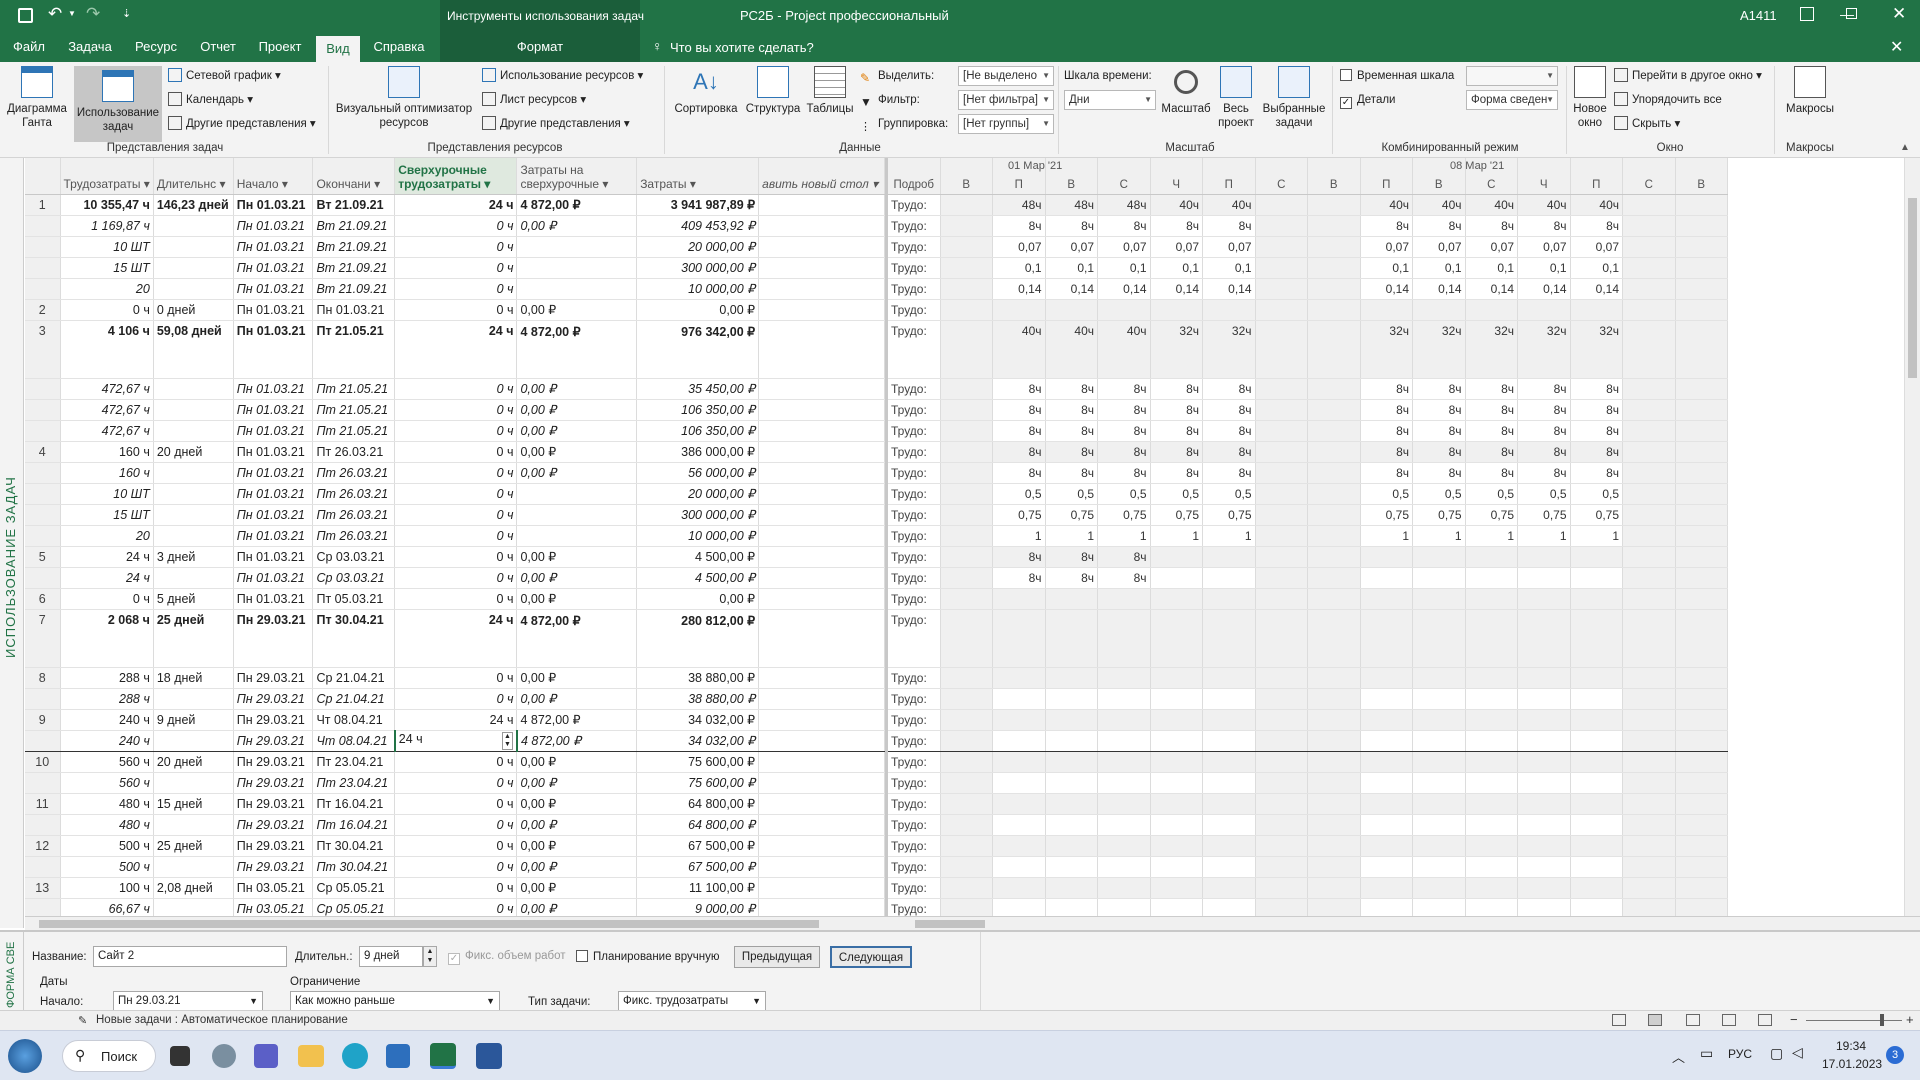 The image size is (1920, 1080). Describe the element at coordinates (1229, 536) in the screenshot. I see `timephased-cell: 1` at that location.